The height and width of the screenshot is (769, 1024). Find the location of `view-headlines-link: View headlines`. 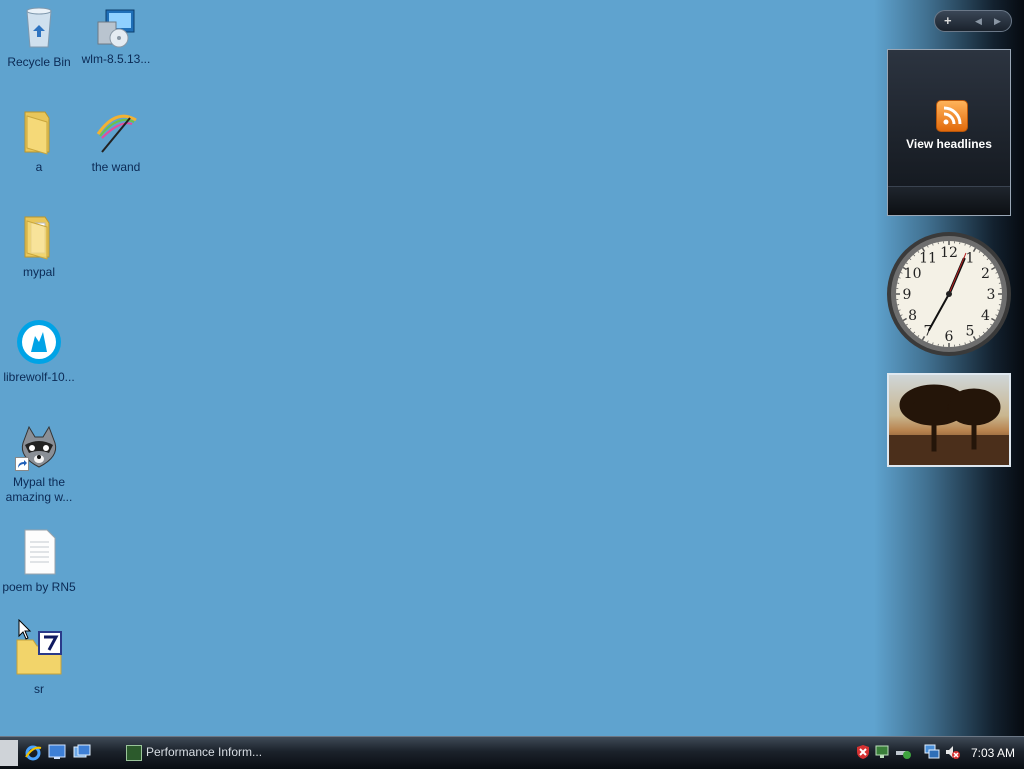

view-headlines-link: View headlines is located at coordinates (949, 144).